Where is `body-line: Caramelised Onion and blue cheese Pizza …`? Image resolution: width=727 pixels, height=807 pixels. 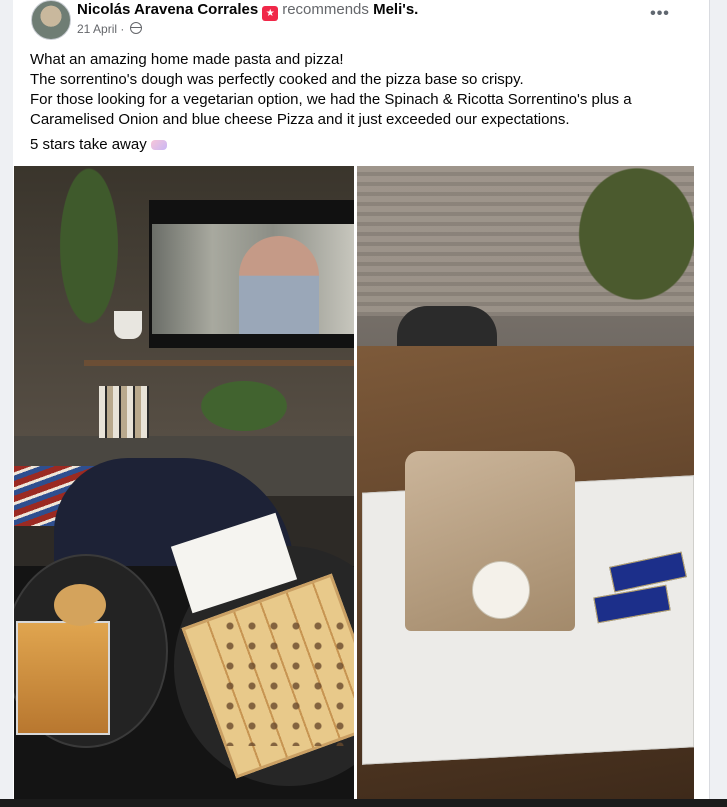 body-line: Caramelised Onion and blue cheese Pizza … is located at coordinates (300, 119).